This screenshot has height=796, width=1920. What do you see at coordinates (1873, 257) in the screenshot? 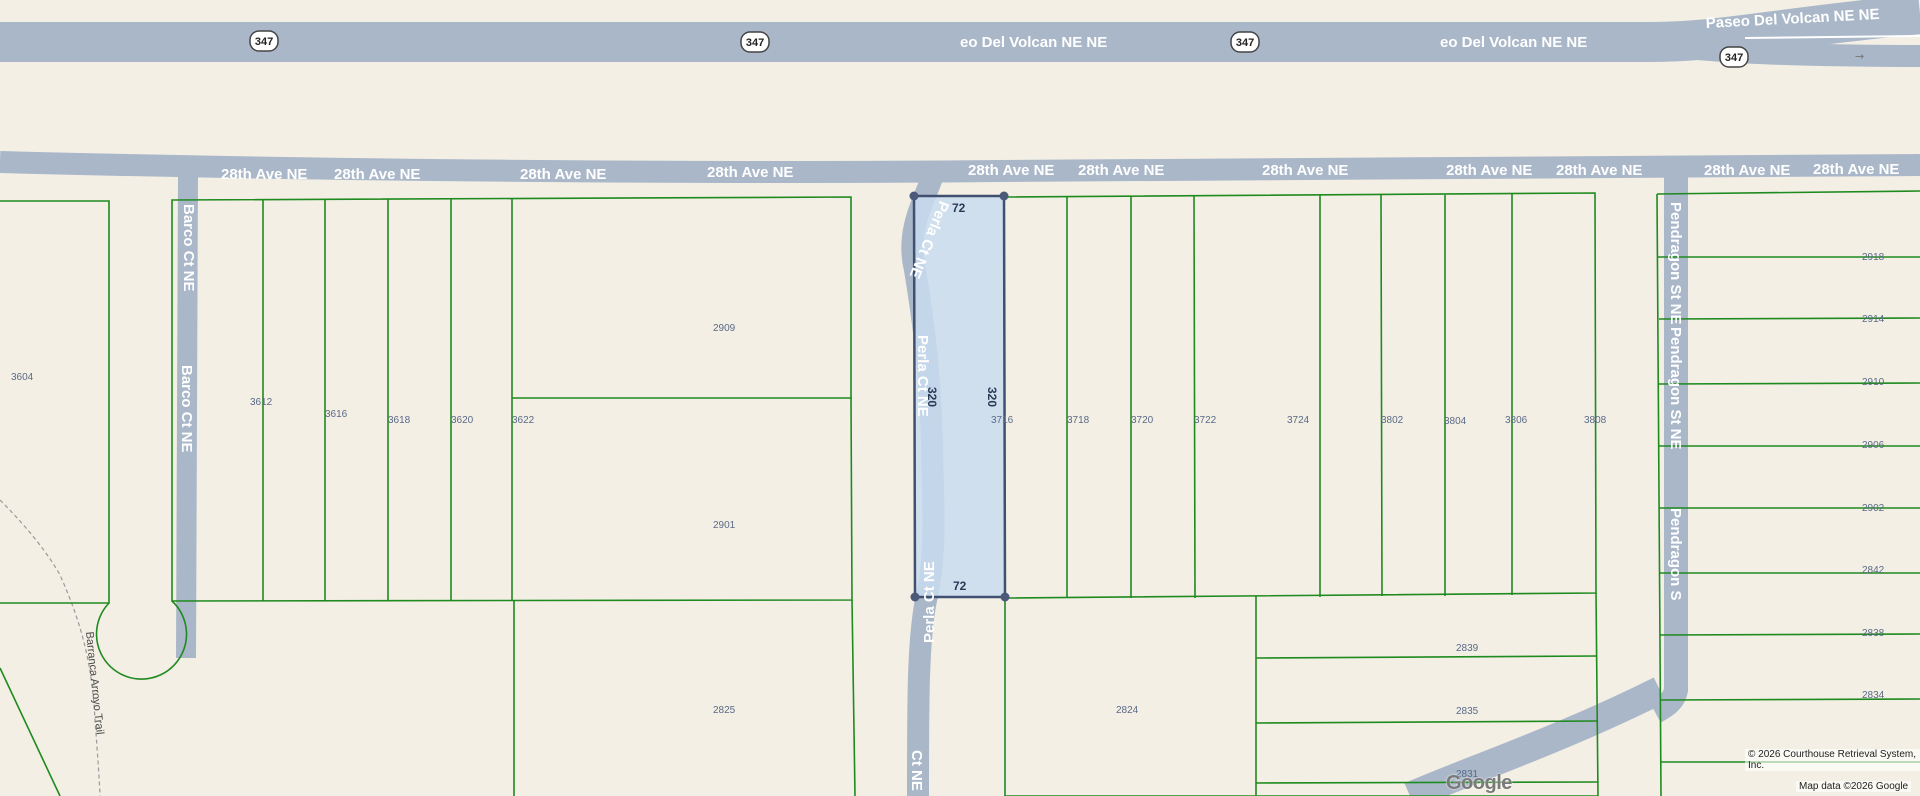
I see `lot-number: 2918` at bounding box center [1873, 257].